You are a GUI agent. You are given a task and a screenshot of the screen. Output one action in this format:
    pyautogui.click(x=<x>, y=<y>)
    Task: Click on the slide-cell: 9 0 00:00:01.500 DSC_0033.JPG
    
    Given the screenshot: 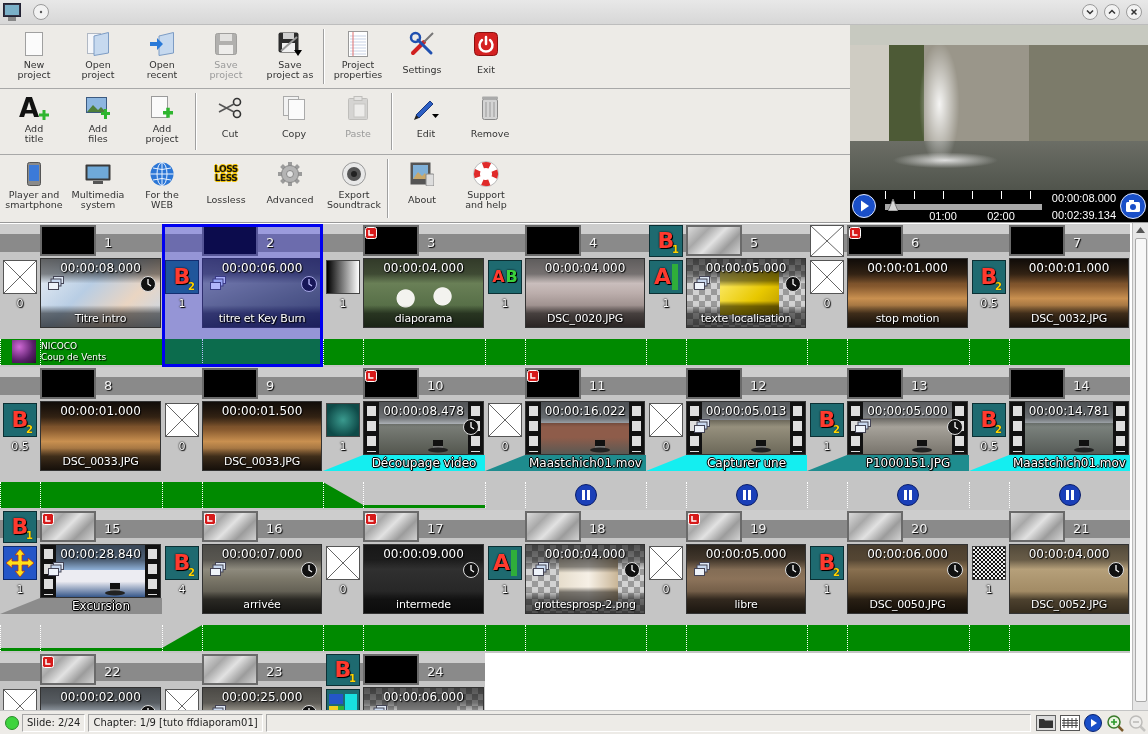 What is the action you would take?
    pyautogui.click(x=242, y=438)
    